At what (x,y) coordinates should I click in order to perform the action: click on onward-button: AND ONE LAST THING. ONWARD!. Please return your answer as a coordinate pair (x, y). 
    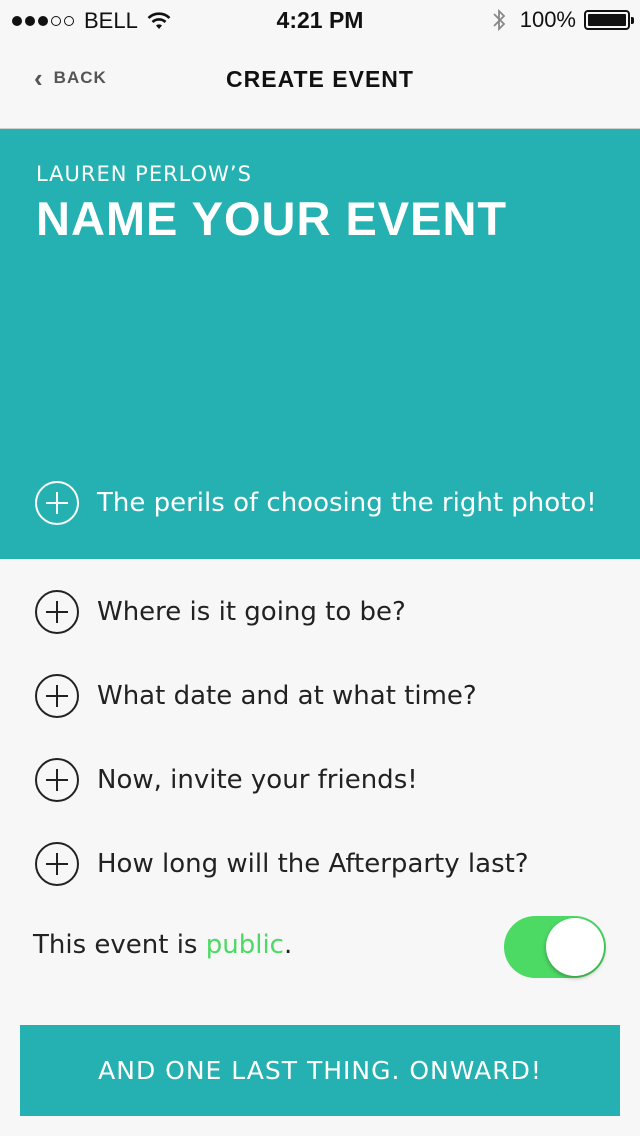
    Looking at the image, I should click on (320, 1070).